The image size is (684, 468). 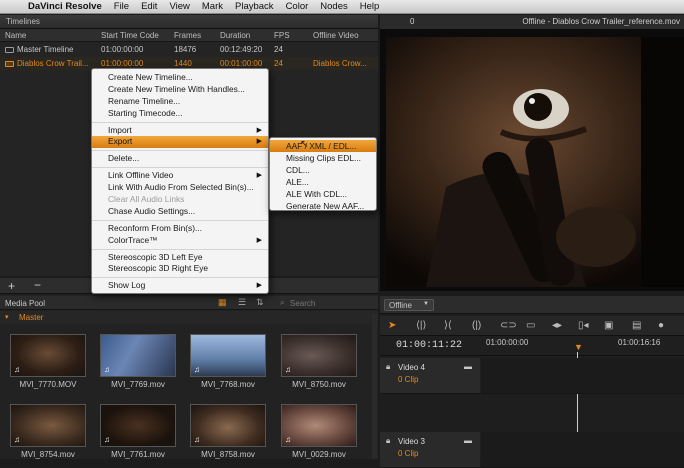 What do you see at coordinates (578, 347) in the screenshot?
I see `playhead-icon: ▼` at bounding box center [578, 347].